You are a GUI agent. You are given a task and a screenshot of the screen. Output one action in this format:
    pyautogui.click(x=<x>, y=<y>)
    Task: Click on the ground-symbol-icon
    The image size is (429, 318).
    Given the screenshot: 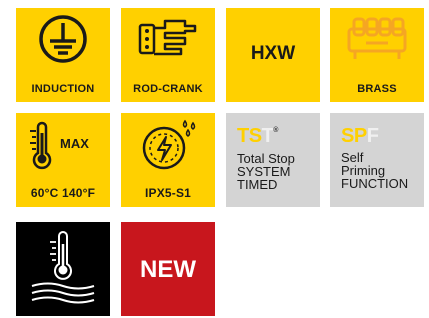 What is the action you would take?
    pyautogui.click(x=63, y=39)
    